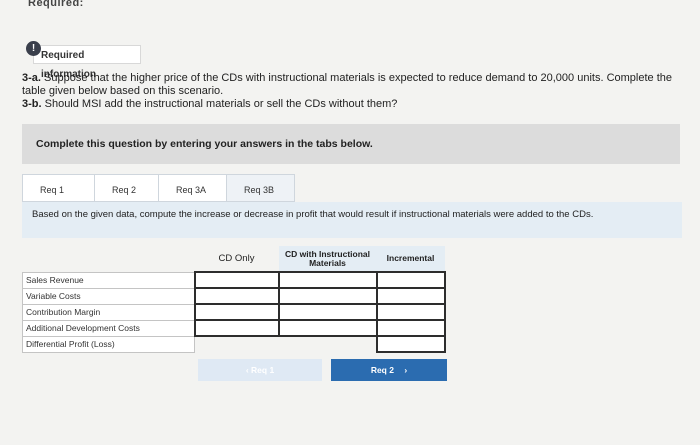 The width and height of the screenshot is (700, 445). What do you see at coordinates (108, 296) in the screenshot?
I see `row-label-variable-costs: Variable Costs` at bounding box center [108, 296].